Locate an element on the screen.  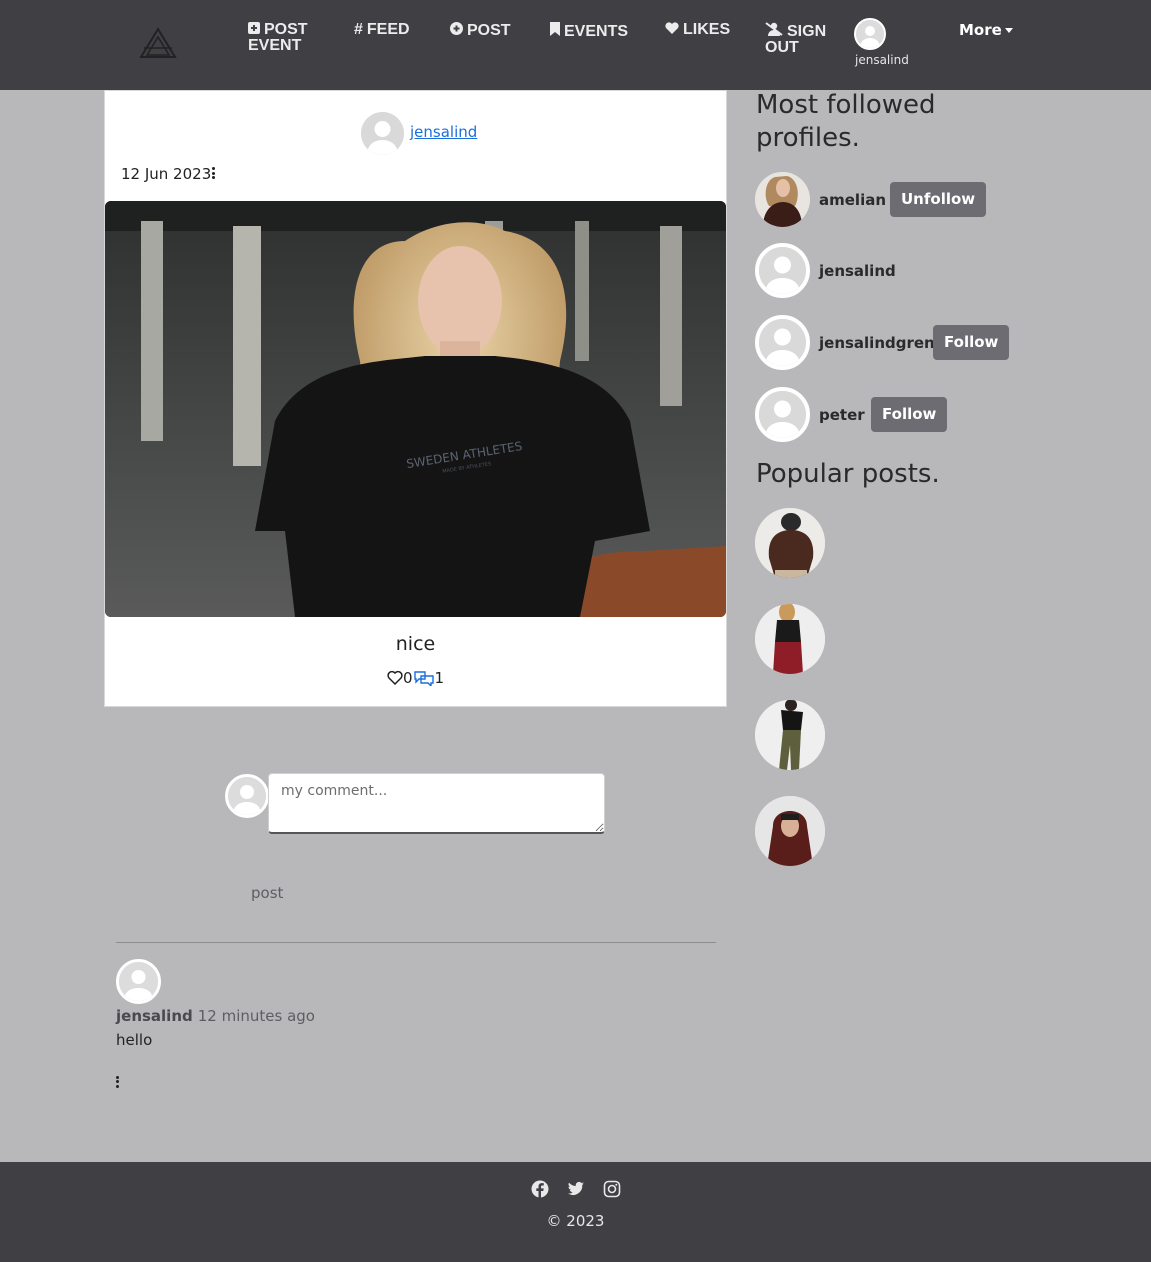
comment-meta: jensalind 12 minutes ago is located at coordinates (215, 1016).